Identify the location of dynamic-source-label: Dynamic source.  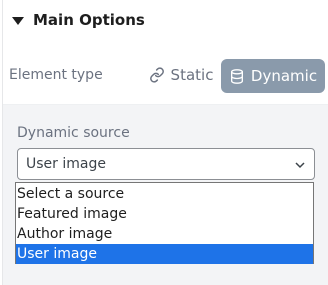
(73, 133).